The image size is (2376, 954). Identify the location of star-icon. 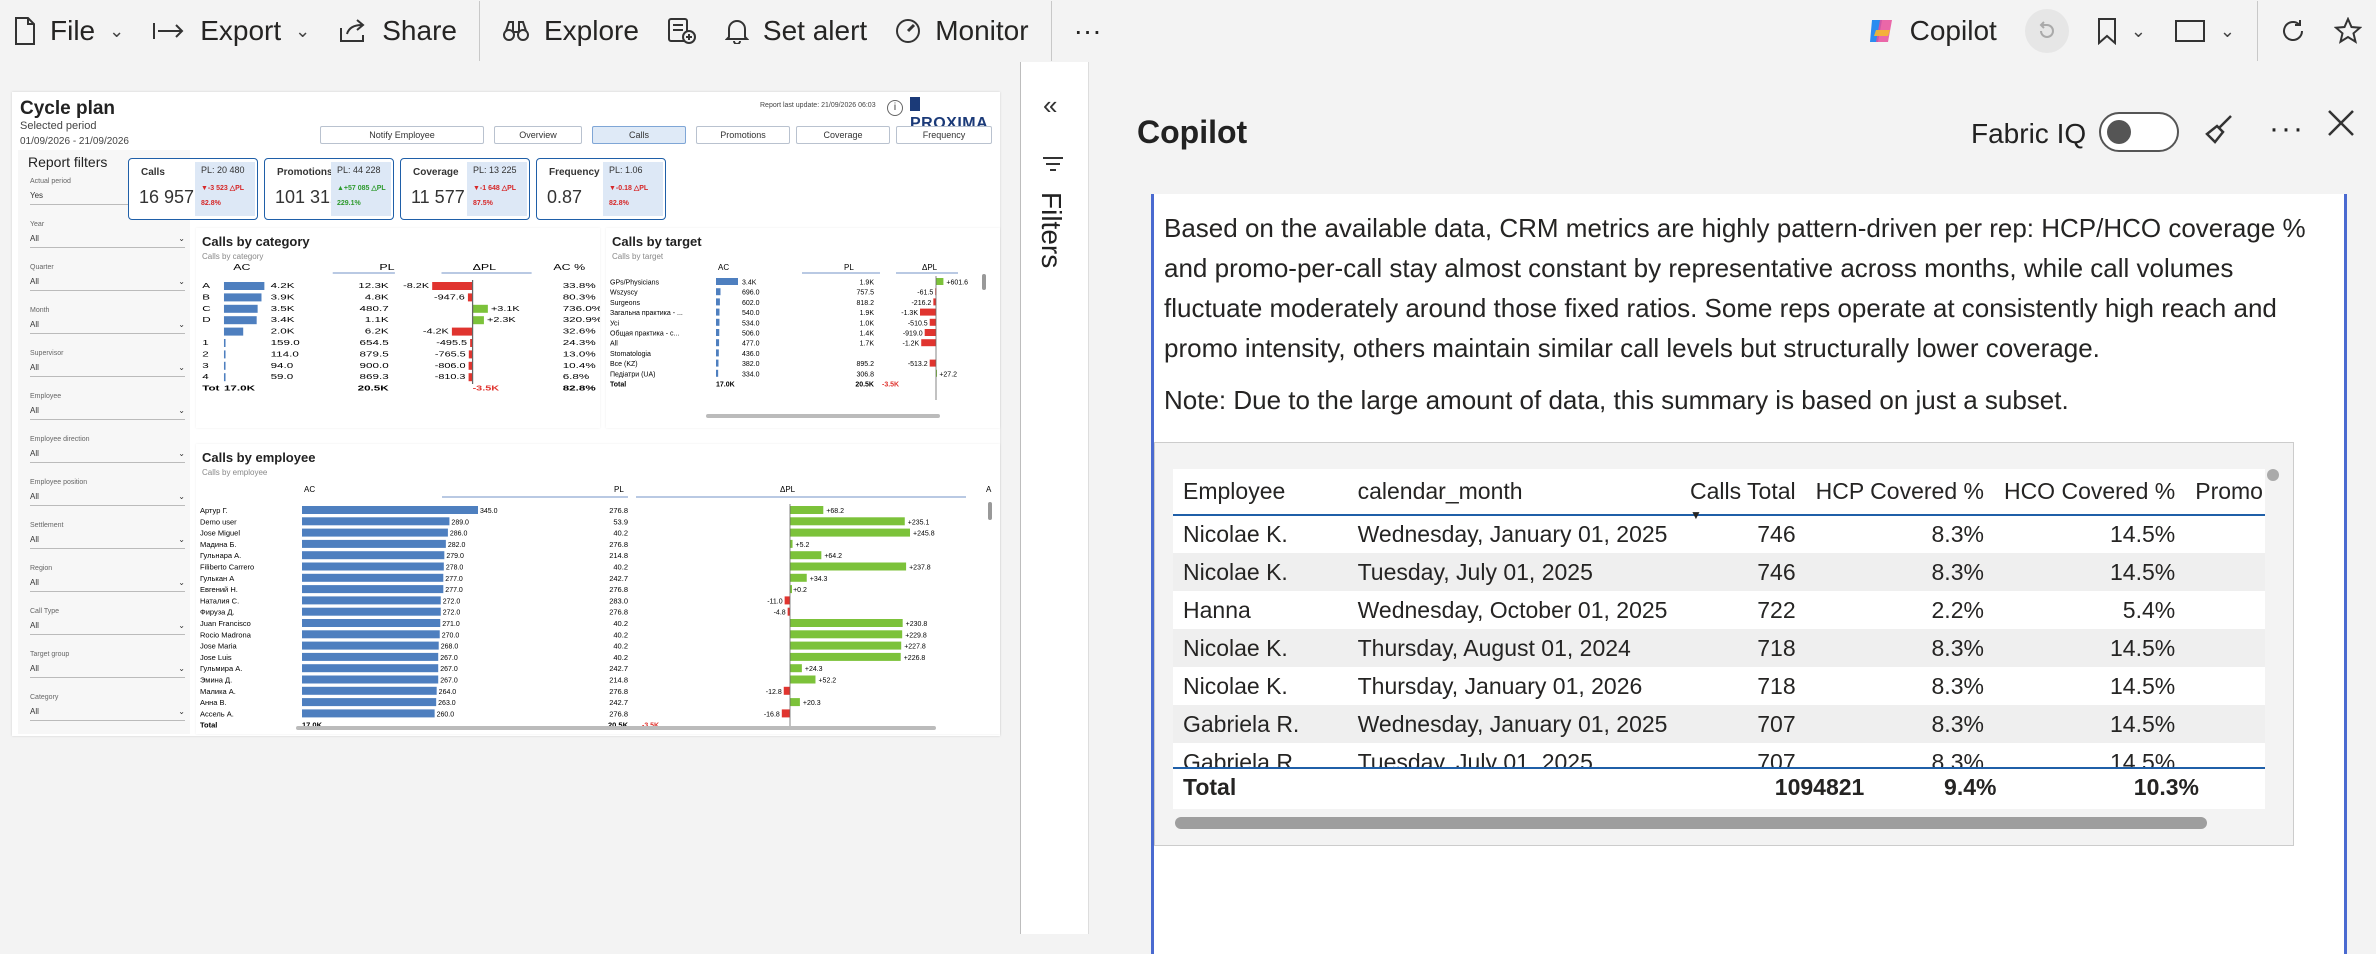
(2348, 31).